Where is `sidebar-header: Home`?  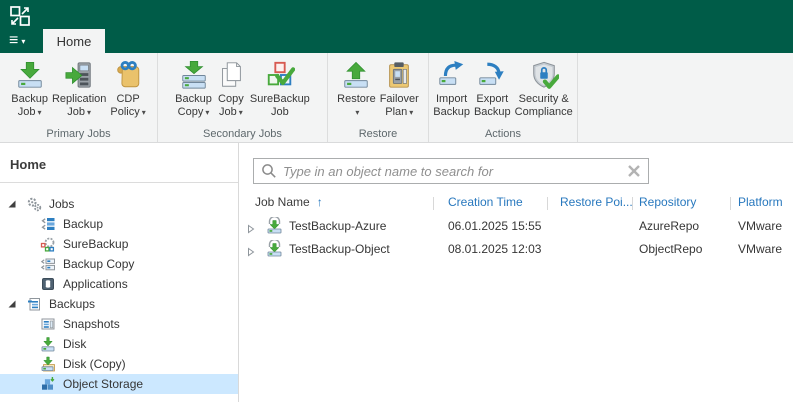 sidebar-header: Home is located at coordinates (28, 164).